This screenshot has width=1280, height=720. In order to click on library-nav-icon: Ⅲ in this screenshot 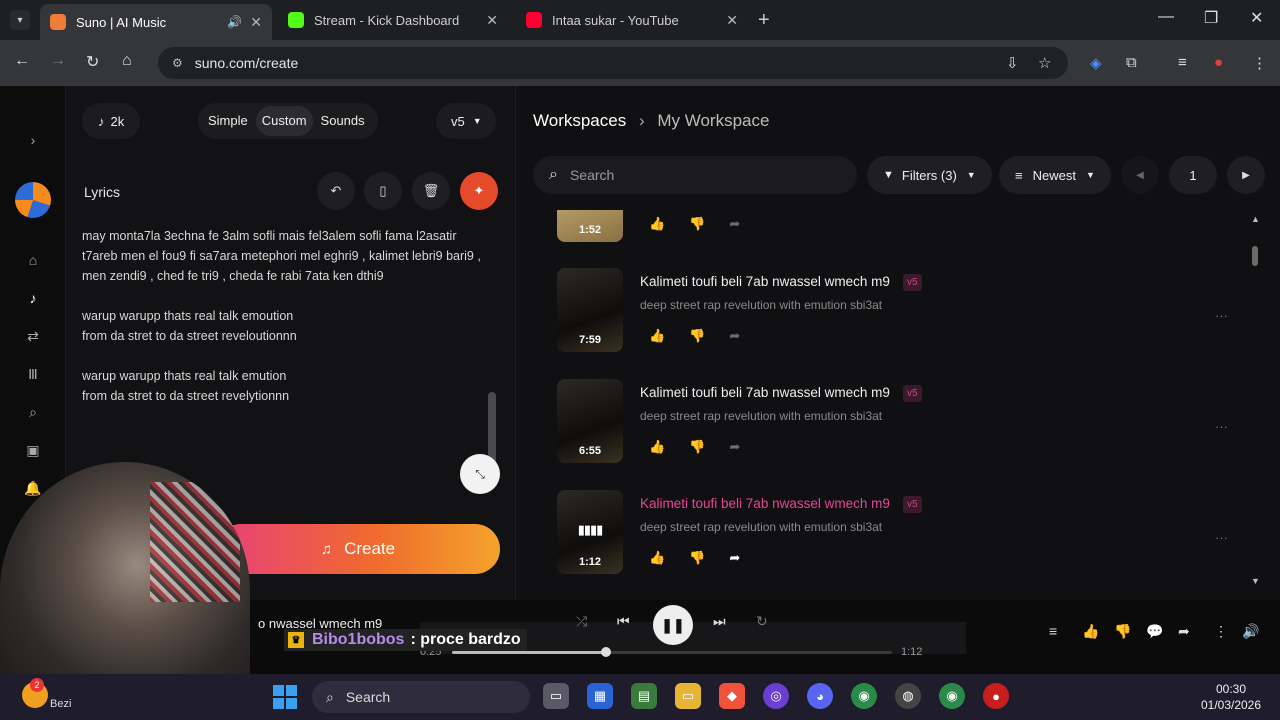, I will do `click(33, 374)`.